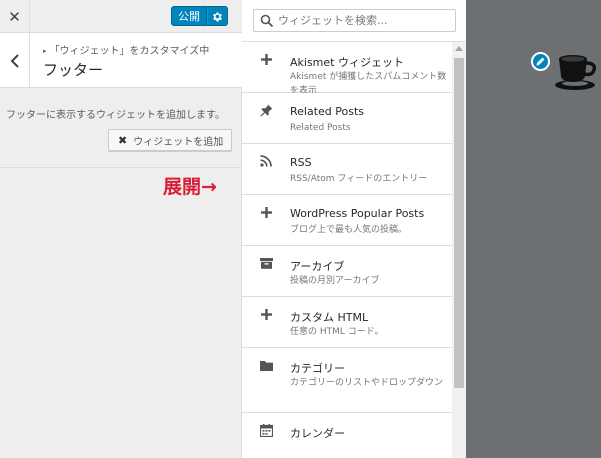 The width and height of the screenshot is (601, 458). Describe the element at coordinates (317, 433) in the screenshot. I see `widget-title: カレンダー` at that location.